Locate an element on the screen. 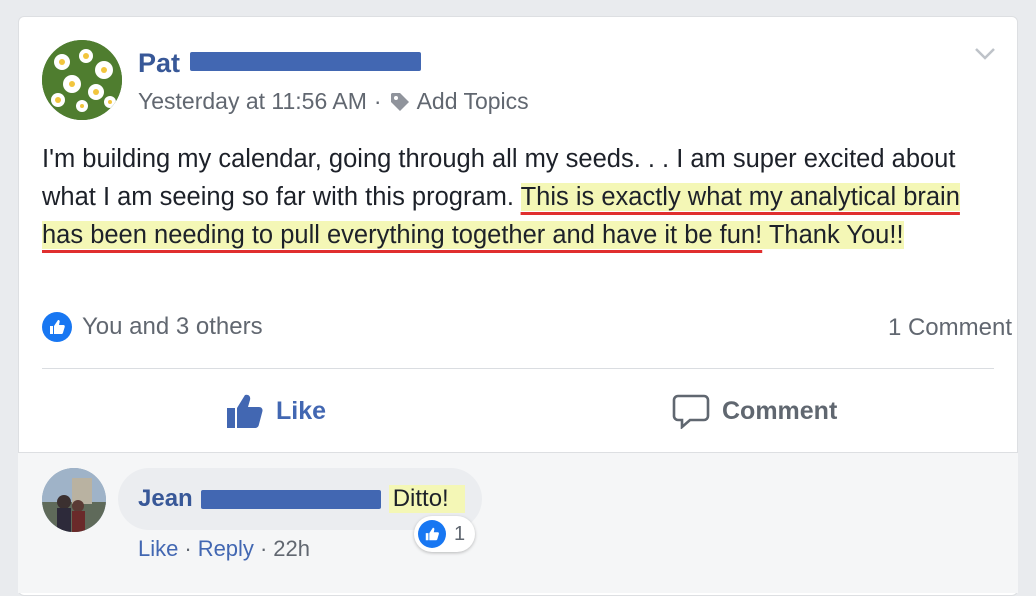 The image size is (1036, 596). author-avatar is located at coordinates (82, 80).